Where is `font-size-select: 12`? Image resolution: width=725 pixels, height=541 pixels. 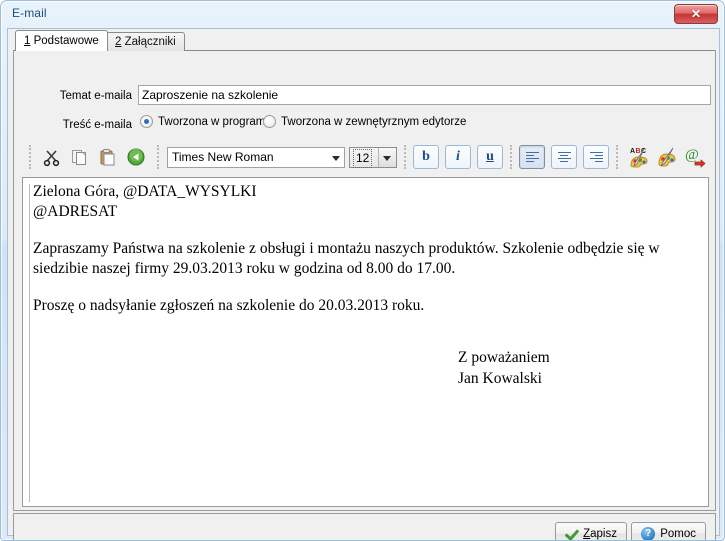 font-size-select: 12 is located at coordinates (373, 157).